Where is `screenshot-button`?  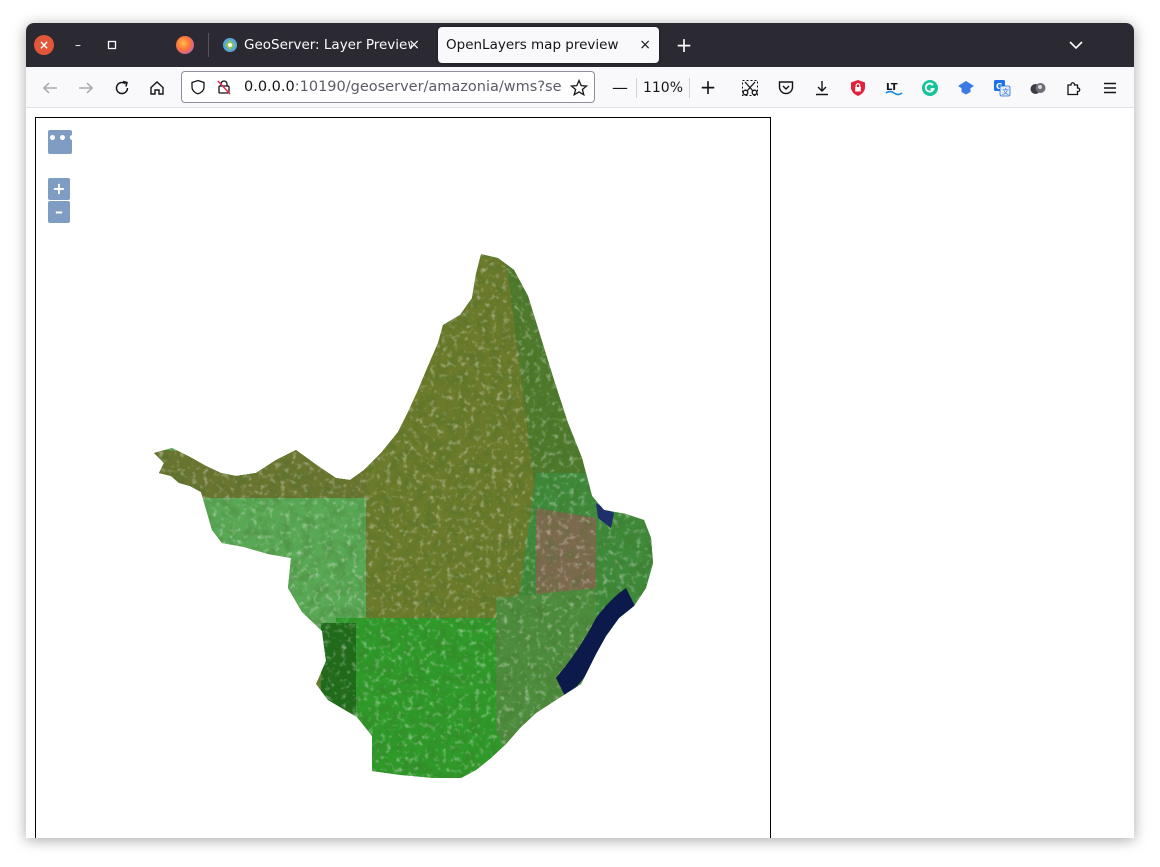
screenshot-button is located at coordinates (750, 88).